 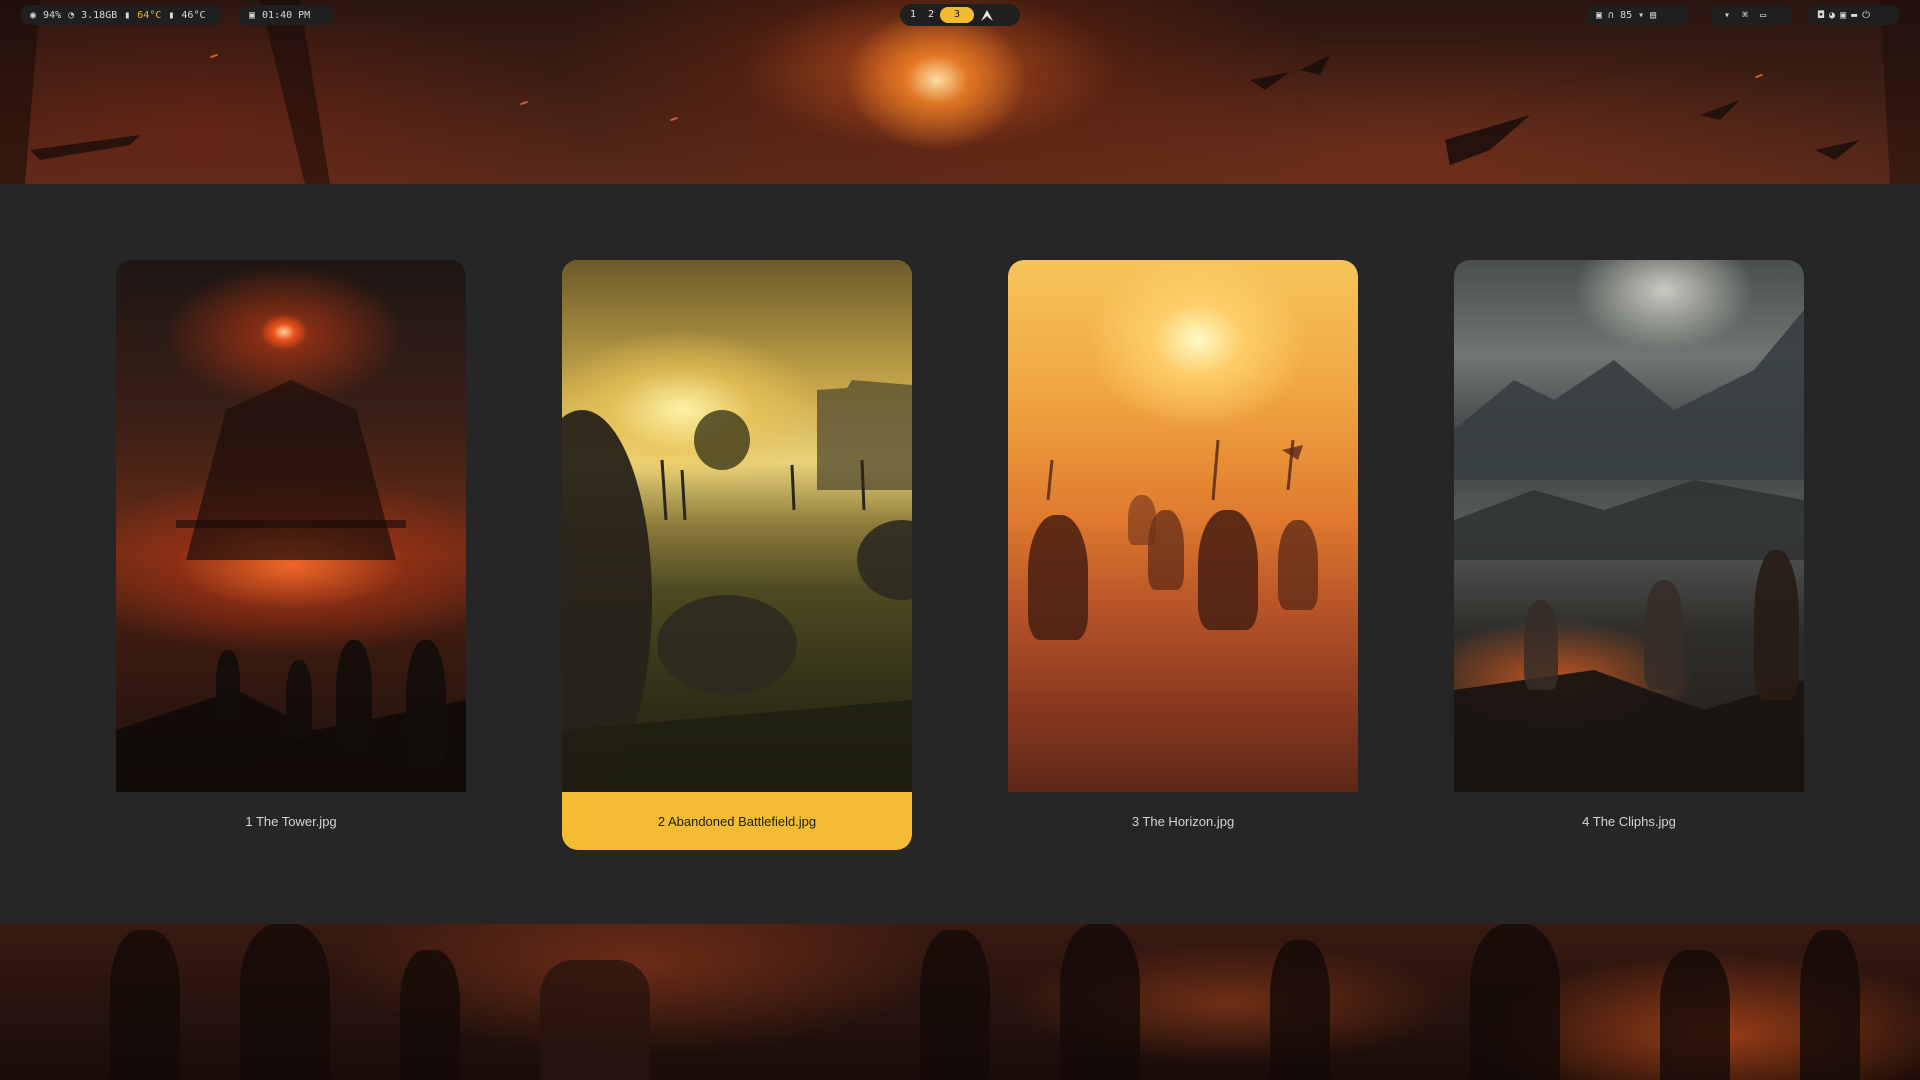 I want to click on clock-widget: ▣ 01:40 PM, so click(x=286, y=15).